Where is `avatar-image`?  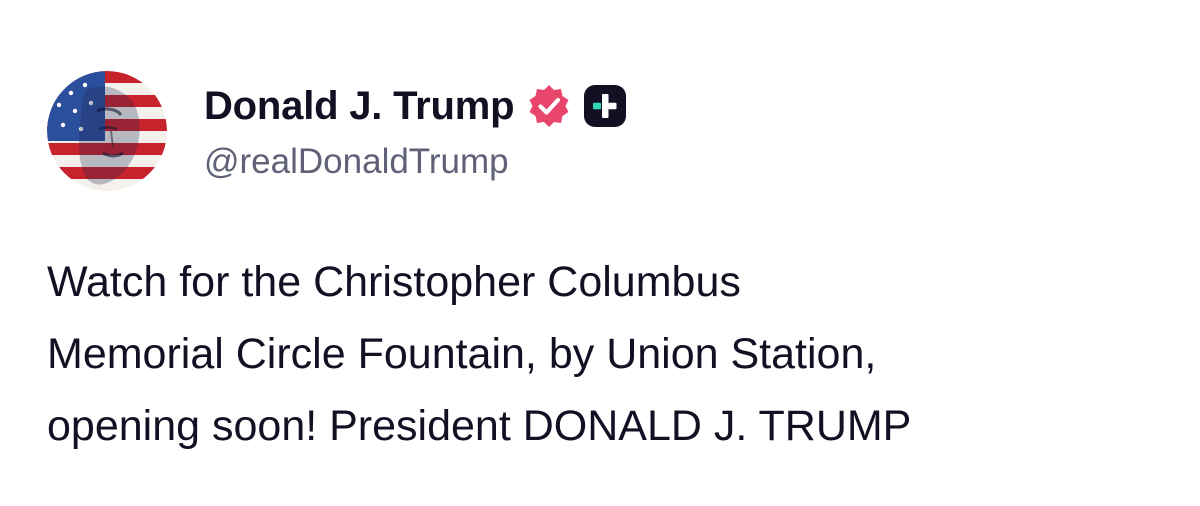
avatar-image is located at coordinates (107, 131).